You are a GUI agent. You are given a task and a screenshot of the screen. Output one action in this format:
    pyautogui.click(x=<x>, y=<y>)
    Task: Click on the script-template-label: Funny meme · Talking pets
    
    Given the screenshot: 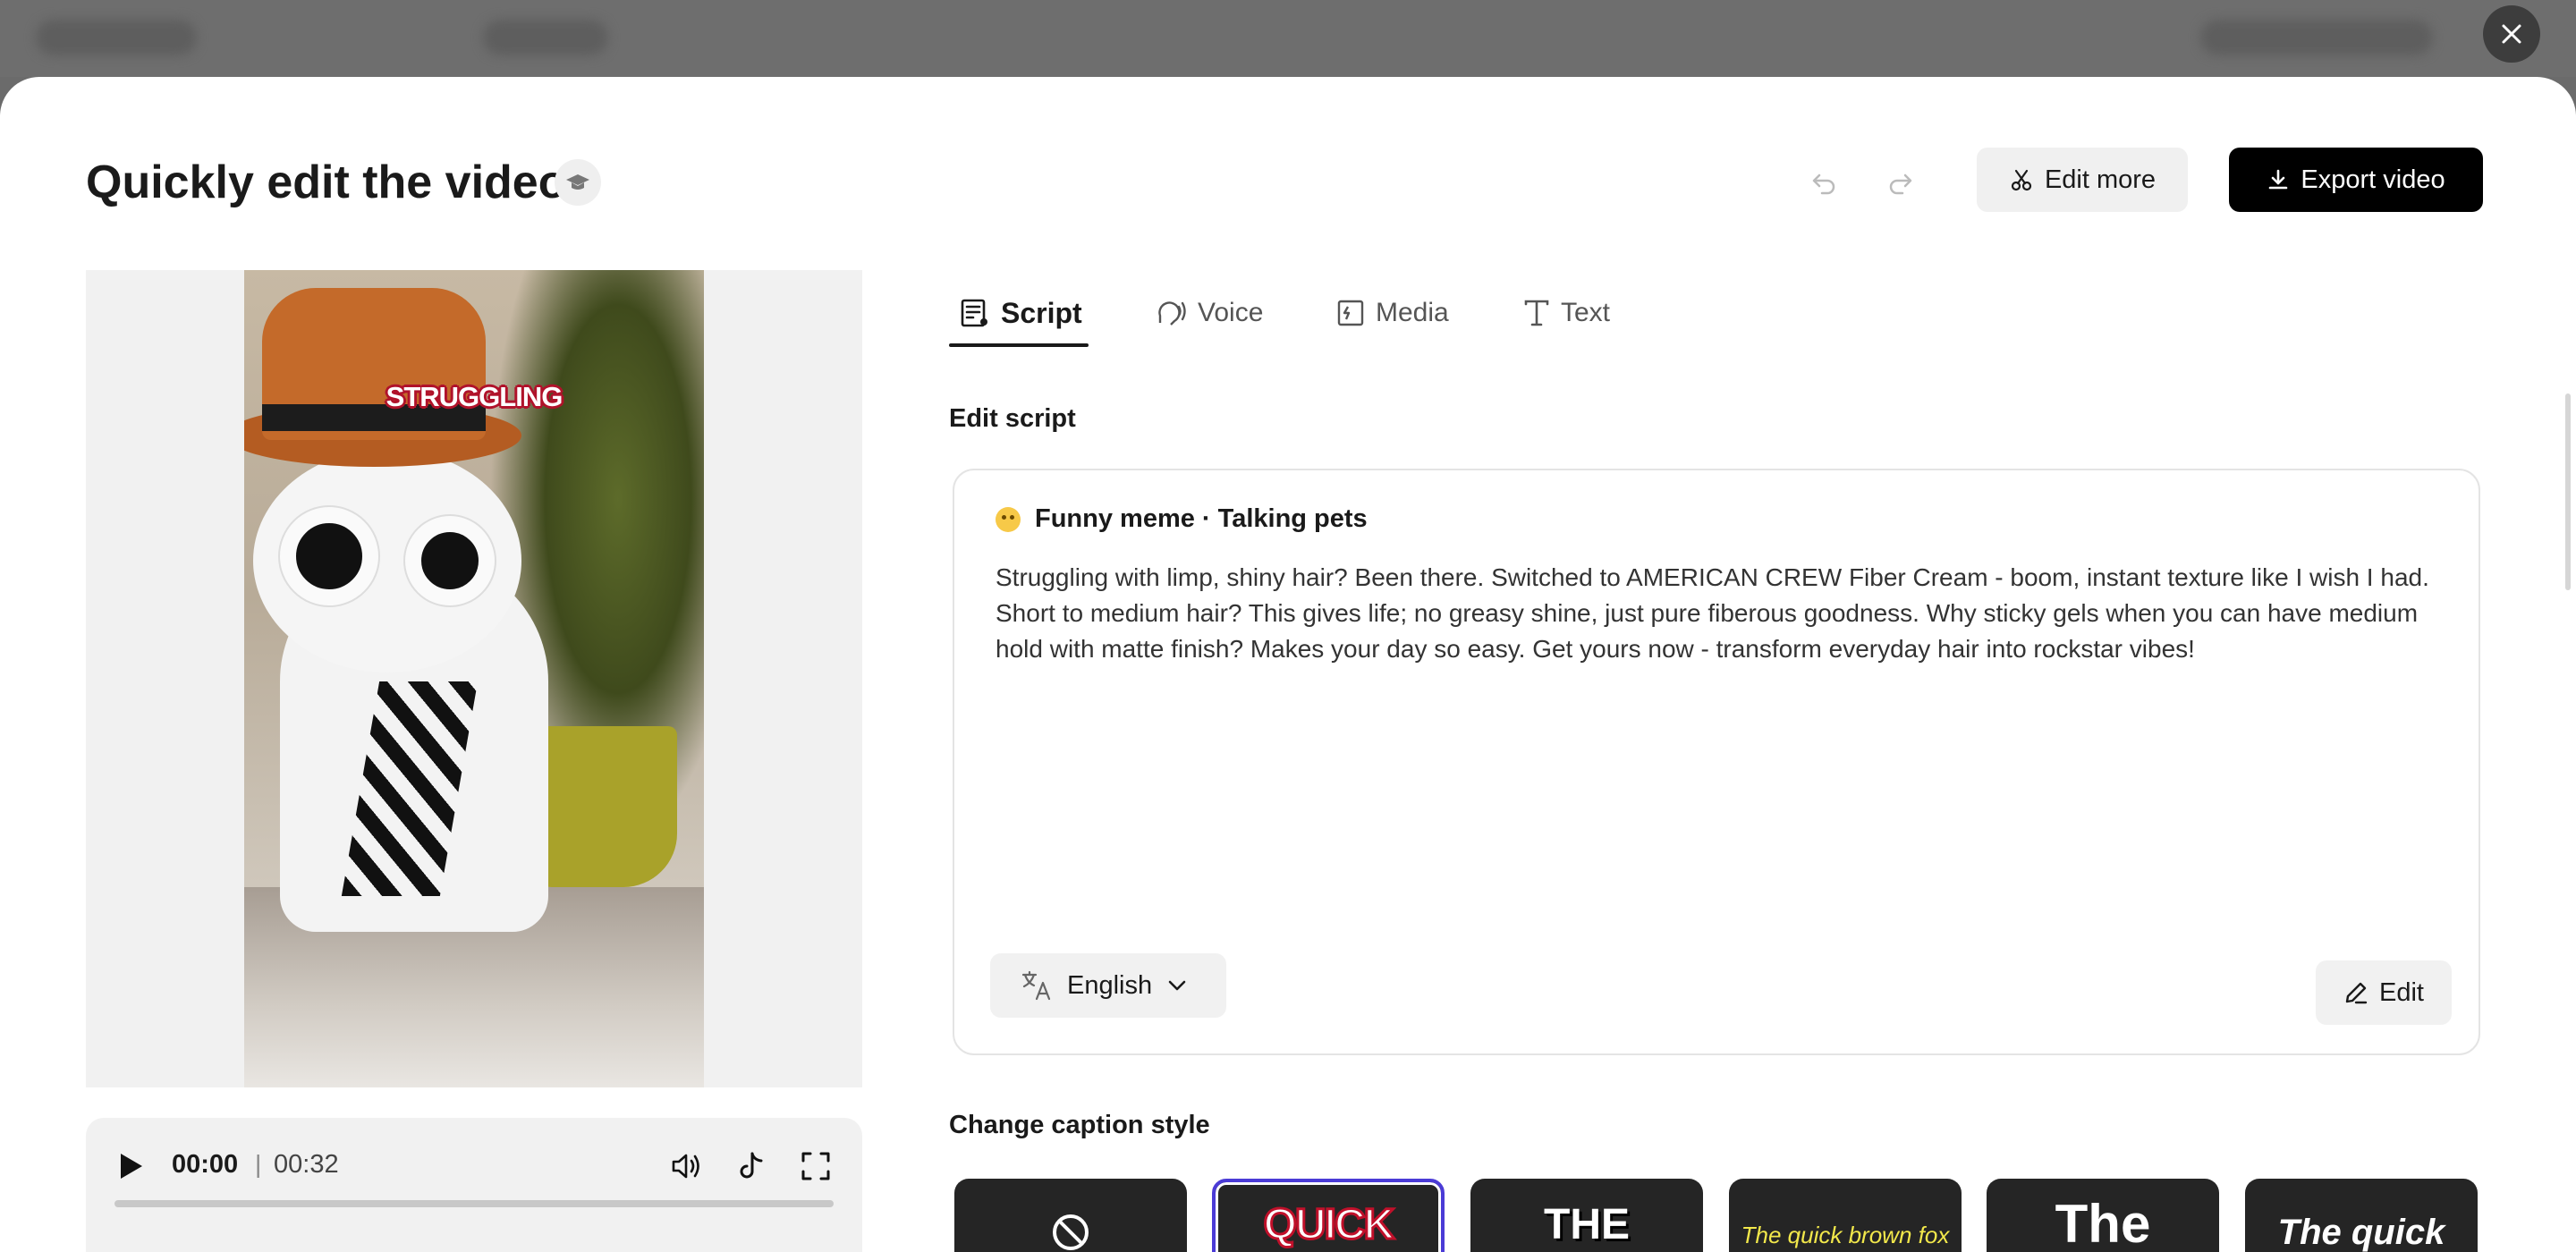 What is the action you would take?
    pyautogui.click(x=1201, y=518)
    